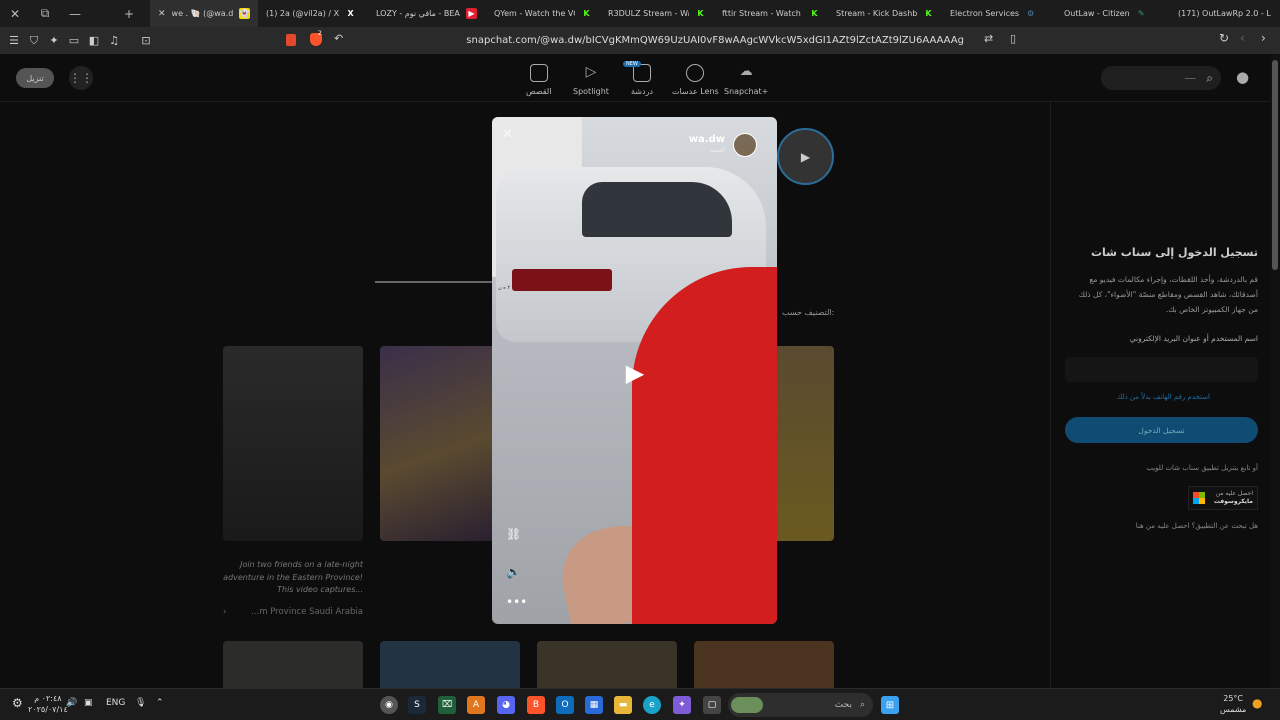 The height and width of the screenshot is (720, 1280). What do you see at coordinates (1242, 77) in the screenshot?
I see `profile-ghost-icon: ●` at bounding box center [1242, 77].